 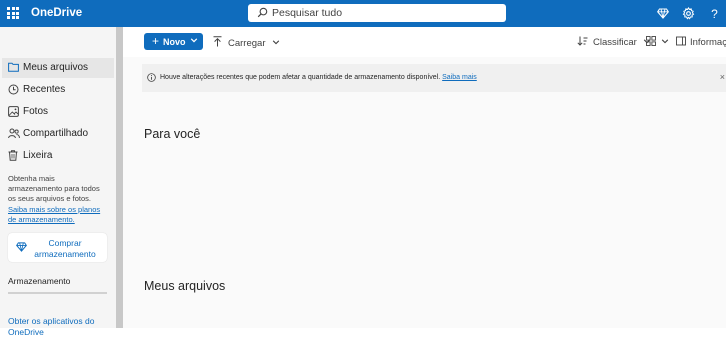 What do you see at coordinates (459, 77) in the screenshot?
I see `banner-learn-more-link: Saiba mais` at bounding box center [459, 77].